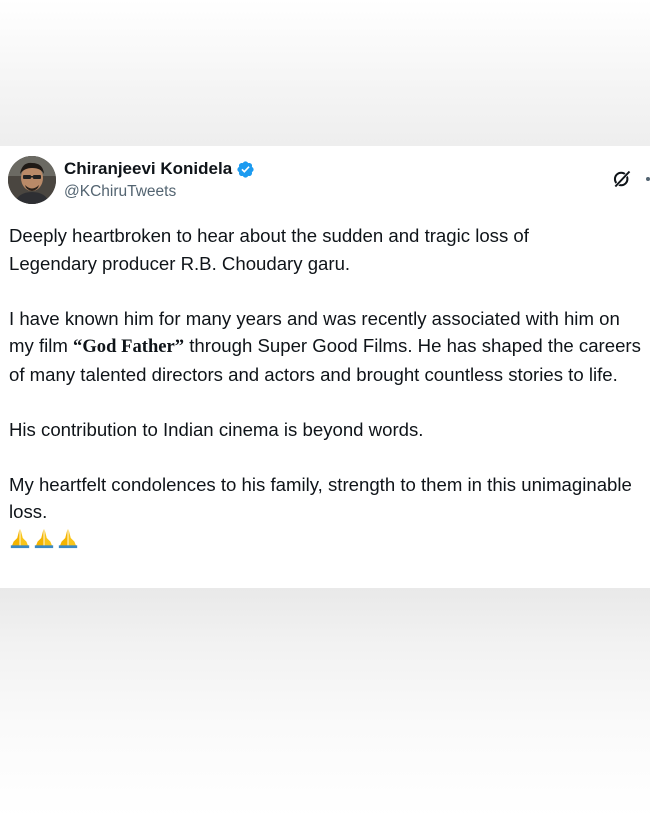 The image size is (650, 818). What do you see at coordinates (159, 179) in the screenshot?
I see `author-info: Chiranjeevi Konidela @KChiruTweets` at bounding box center [159, 179].